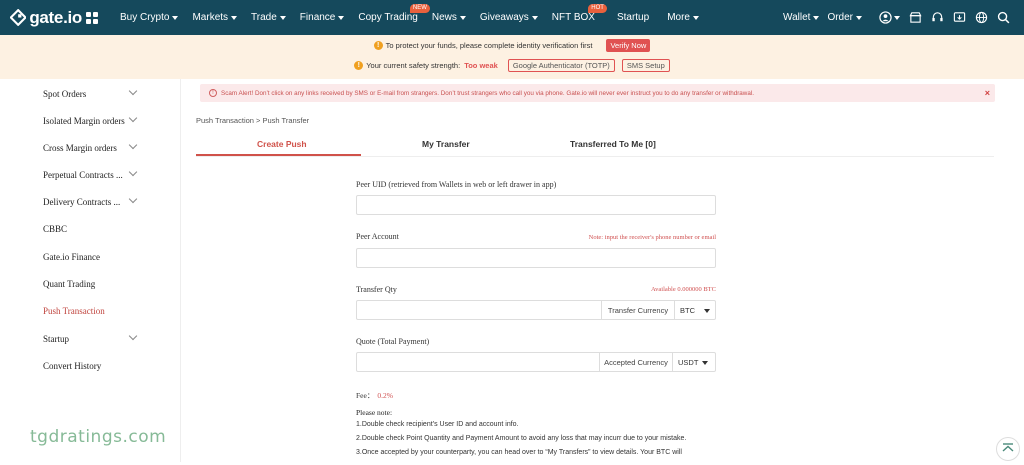  Describe the element at coordinates (561, 65) in the screenshot. I see `google-authenticator-button: Google Authenticator (TOTP)` at that location.